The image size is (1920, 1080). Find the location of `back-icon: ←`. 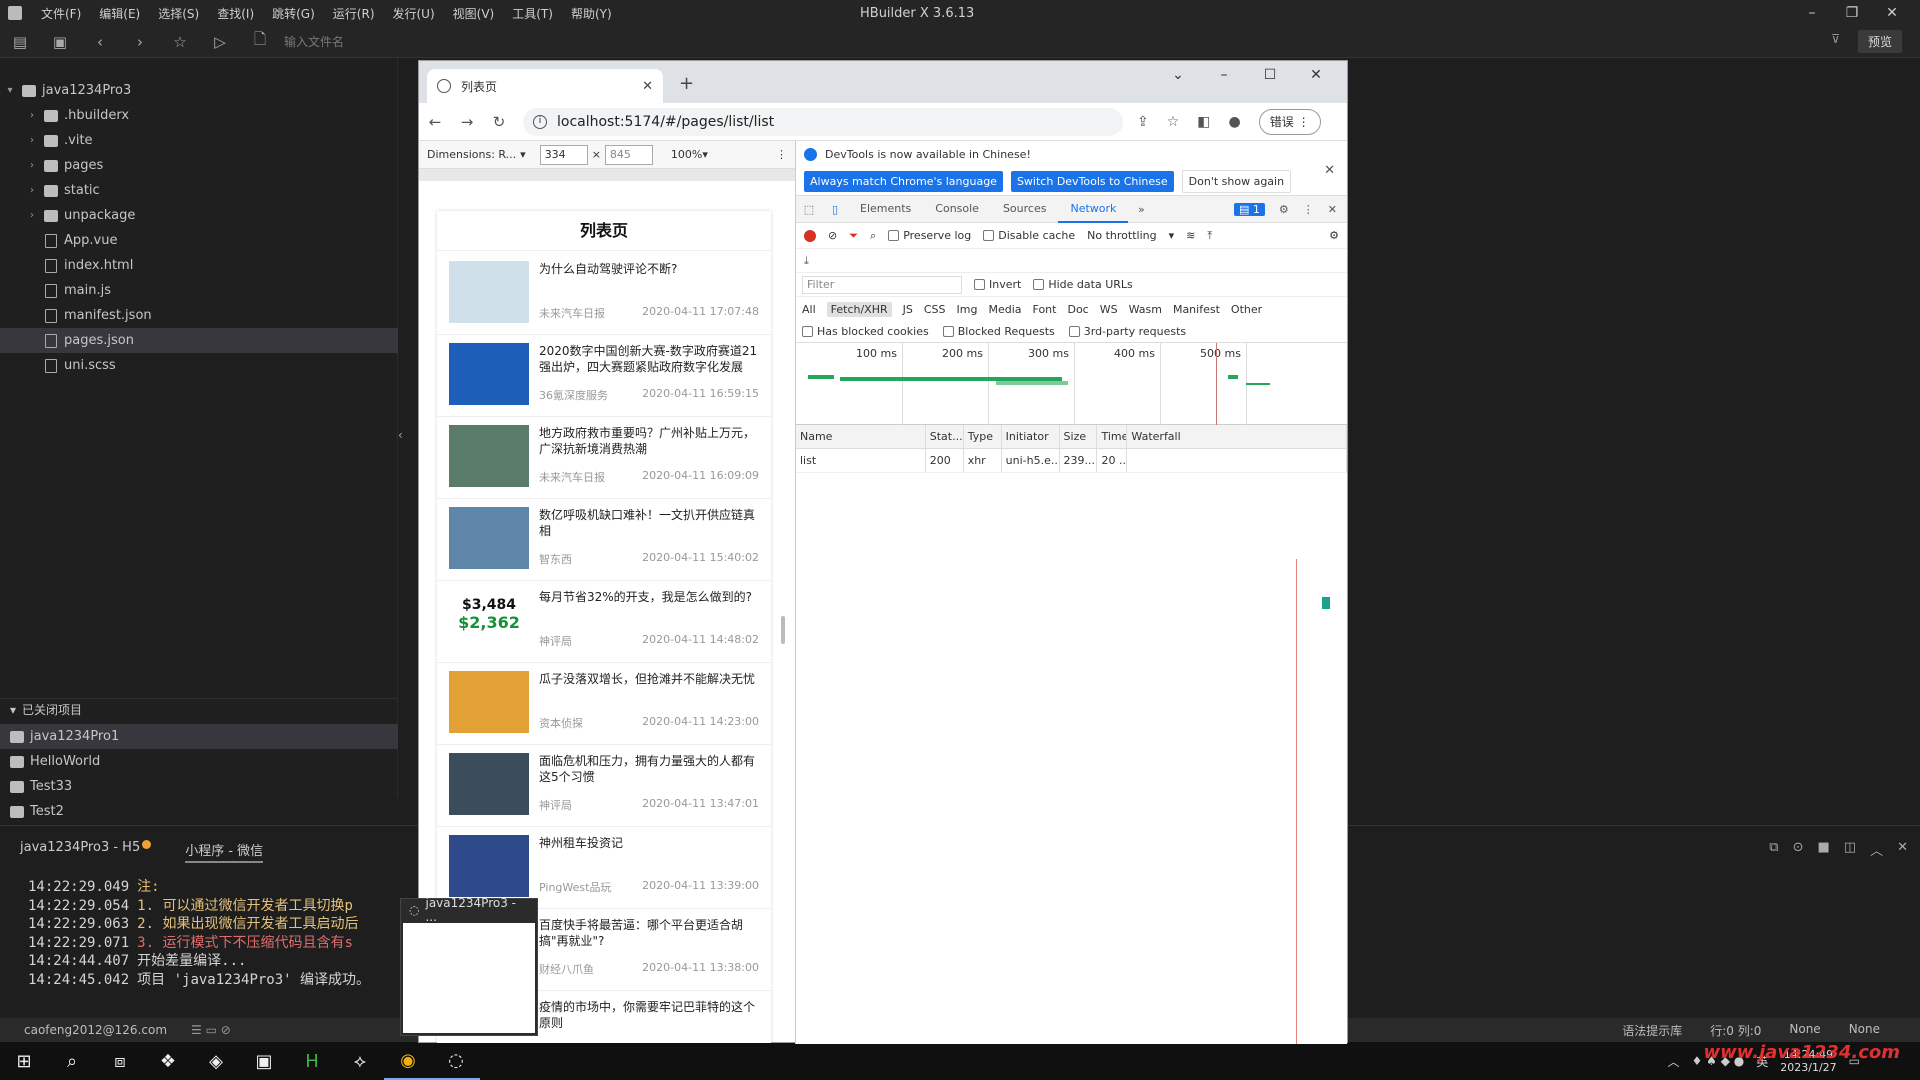

back-icon: ← is located at coordinates (435, 122).